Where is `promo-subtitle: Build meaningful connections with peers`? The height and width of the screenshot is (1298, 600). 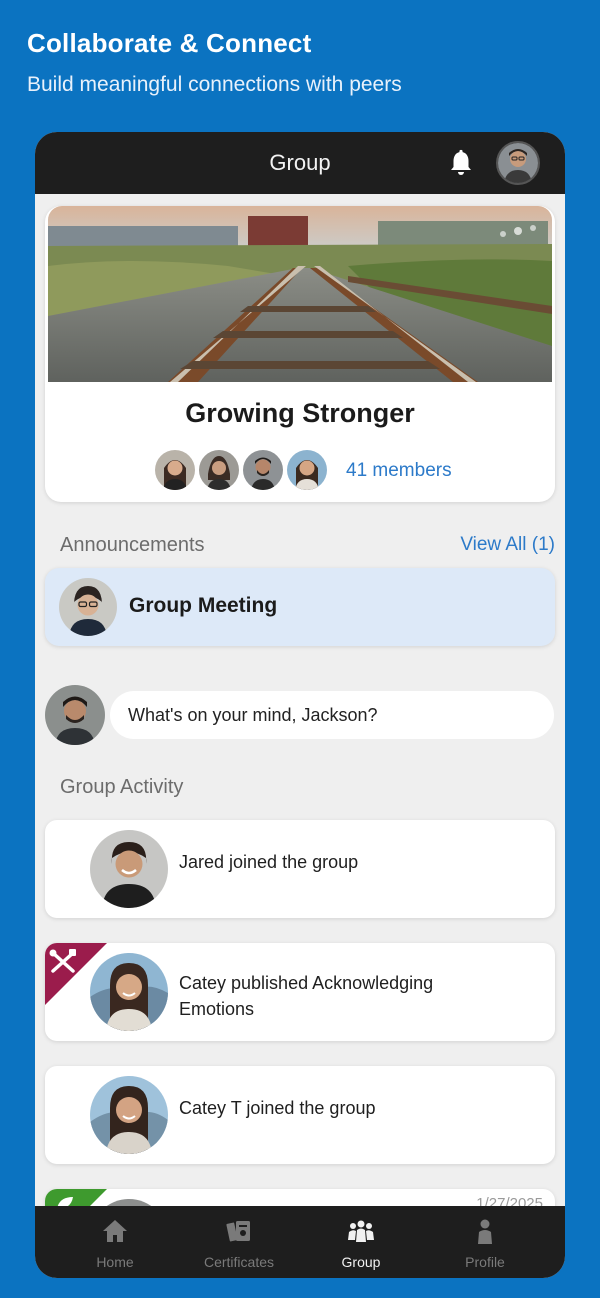
promo-subtitle: Build meaningful connections with peers is located at coordinates (214, 84).